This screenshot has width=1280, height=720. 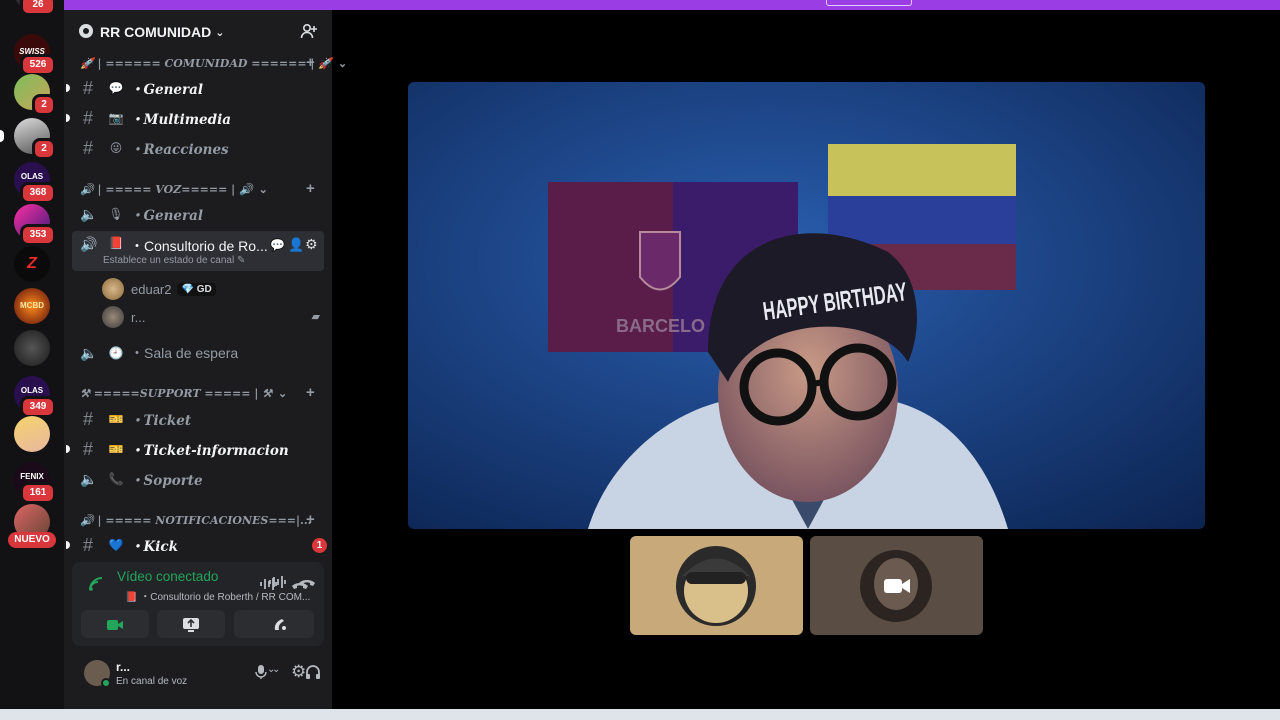 I want to click on channel-name: ・General, so click(x=167, y=90).